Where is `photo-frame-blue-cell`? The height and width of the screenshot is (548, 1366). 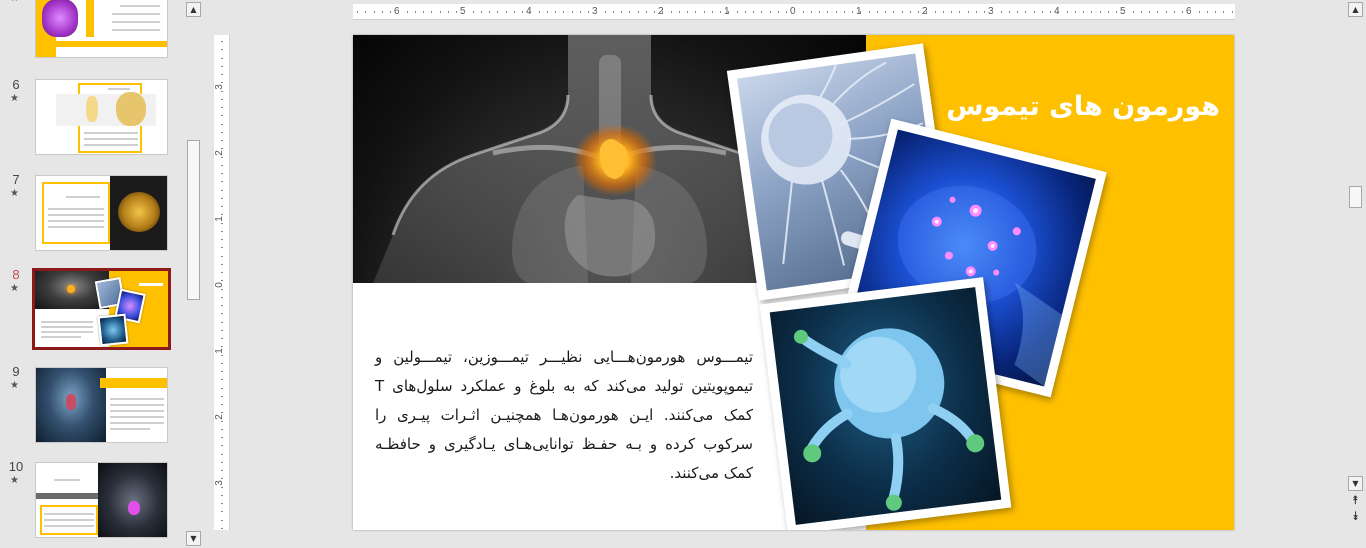
photo-frame-blue-cell is located at coordinates (885, 403).